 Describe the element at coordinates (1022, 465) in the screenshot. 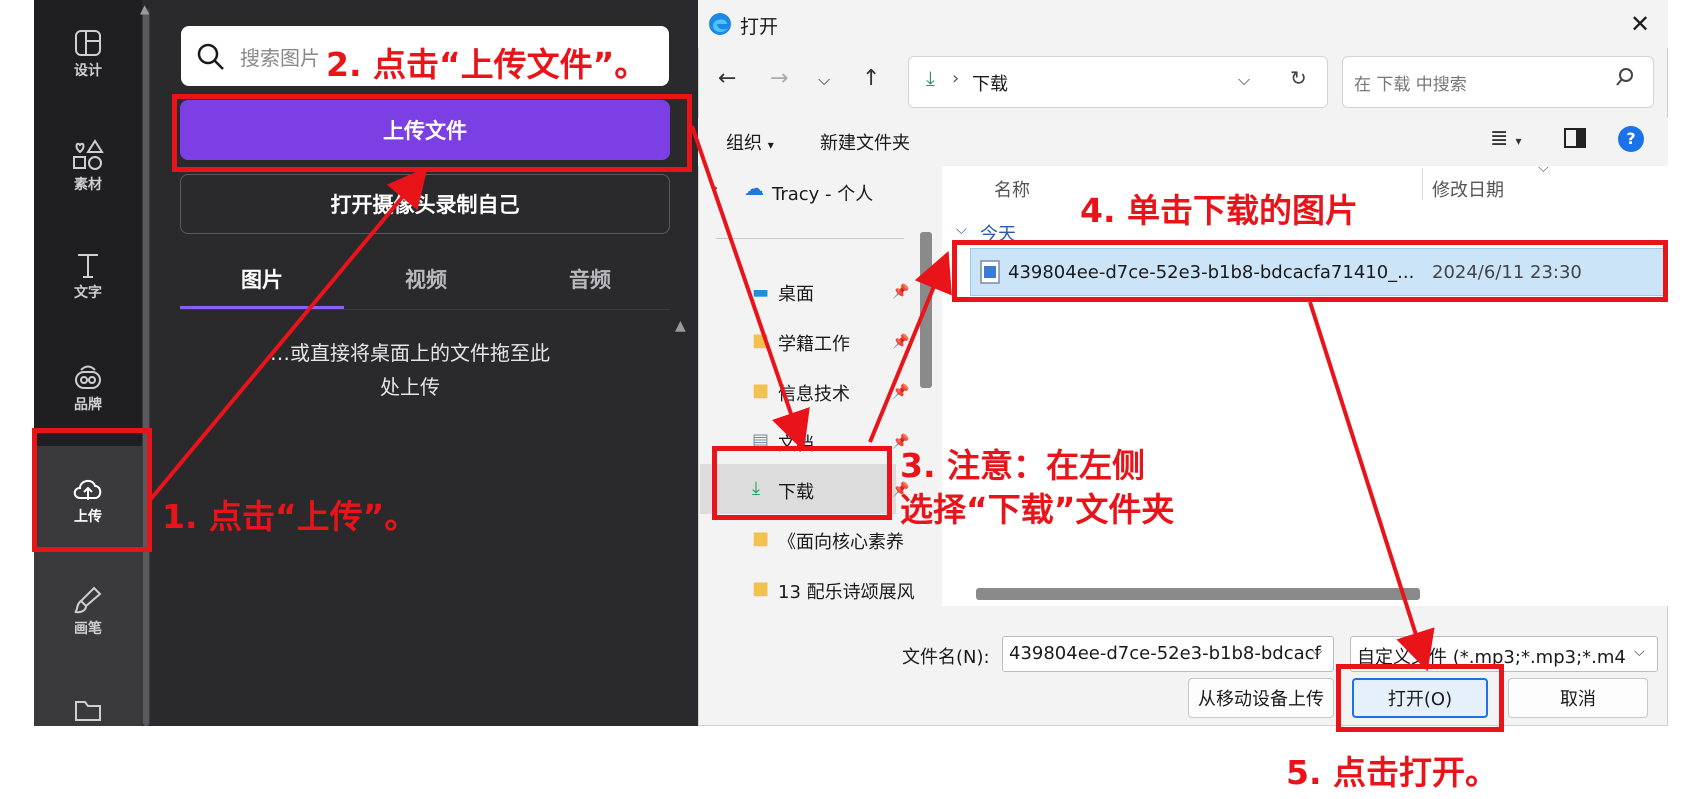

I see `annotation-step3-line: 3. 注意：在左侧` at that location.